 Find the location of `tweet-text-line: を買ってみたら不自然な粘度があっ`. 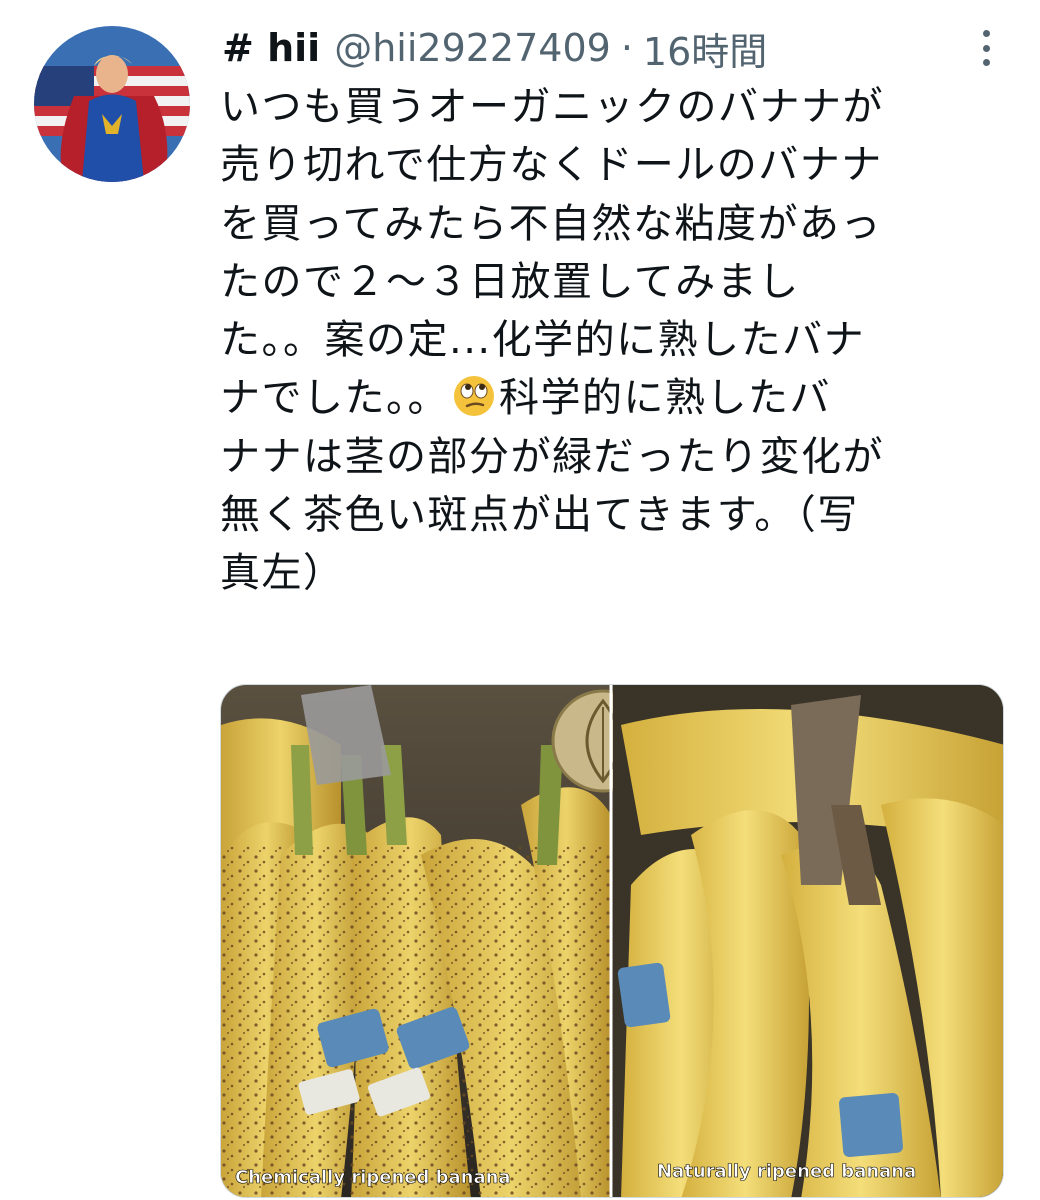

tweet-text-line: を買ってみたら不自然な粘度があっ is located at coordinates (551, 223).